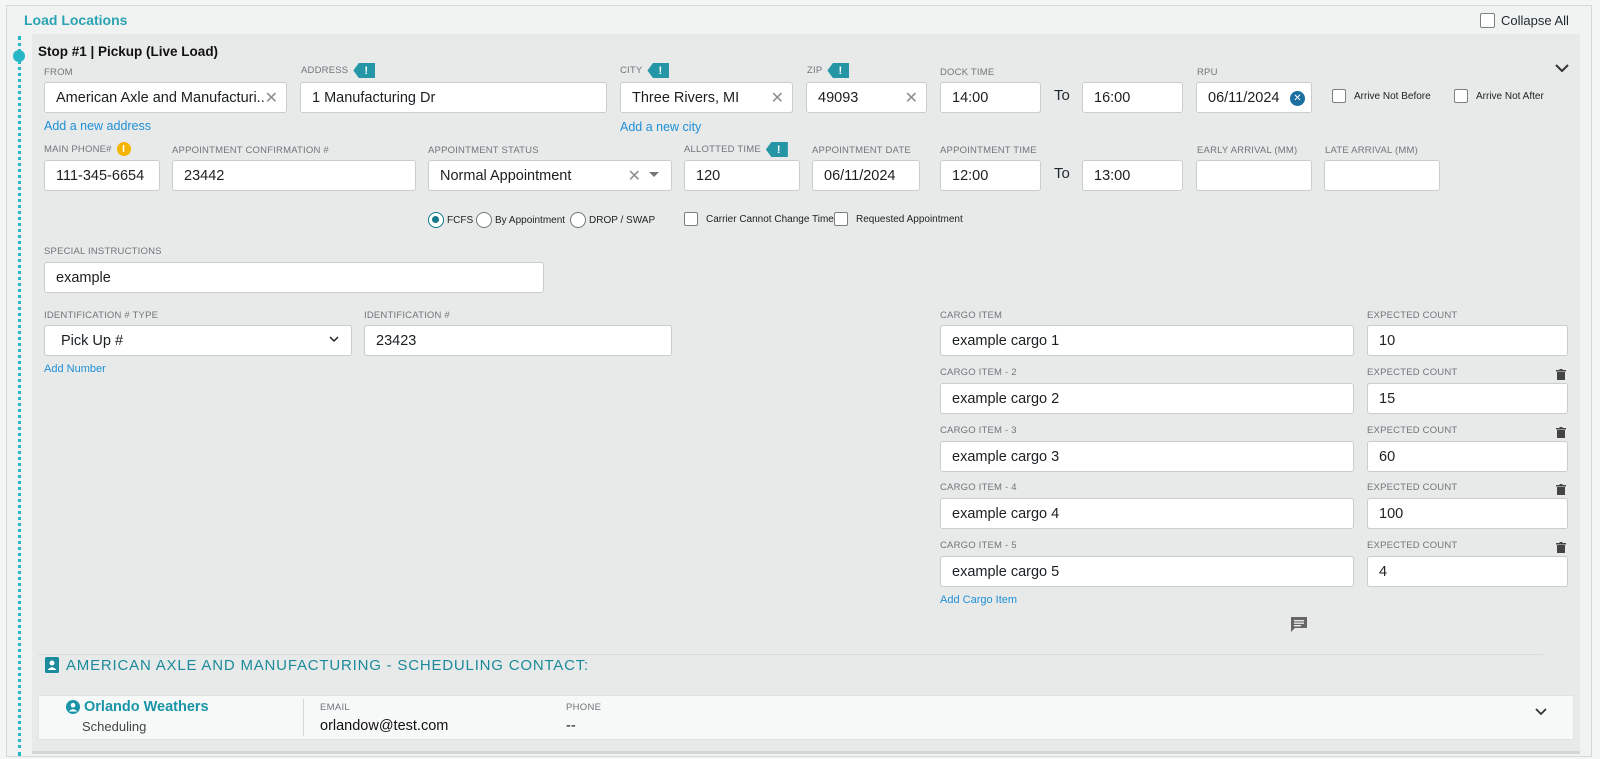 The width and height of the screenshot is (1600, 759). Describe the element at coordinates (303, 717) in the screenshot. I see `card-divider` at that location.